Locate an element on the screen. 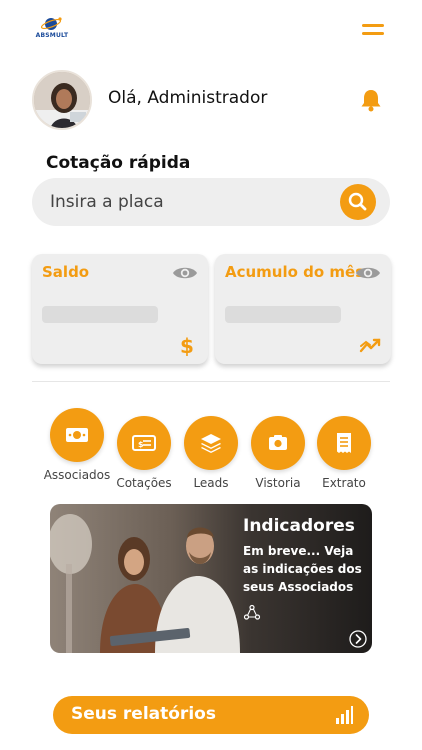 The image size is (422, 750). bell-icon is located at coordinates (371, 101).